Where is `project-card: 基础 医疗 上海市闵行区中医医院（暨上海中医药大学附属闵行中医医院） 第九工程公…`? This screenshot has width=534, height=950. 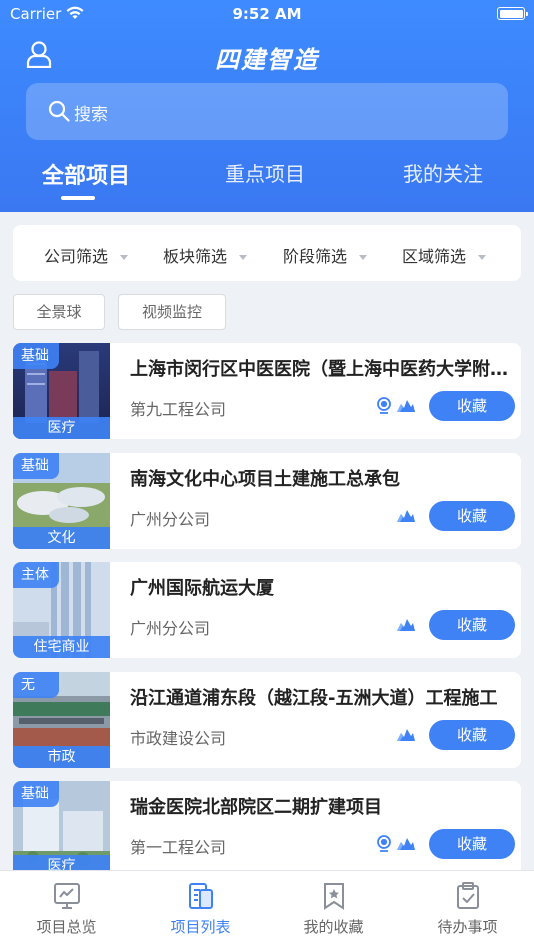 project-card: 基础 医疗 上海市闵行区中医医院（暨上海中医药大学附属闵行中医医院） 第九工程公… is located at coordinates (267, 391).